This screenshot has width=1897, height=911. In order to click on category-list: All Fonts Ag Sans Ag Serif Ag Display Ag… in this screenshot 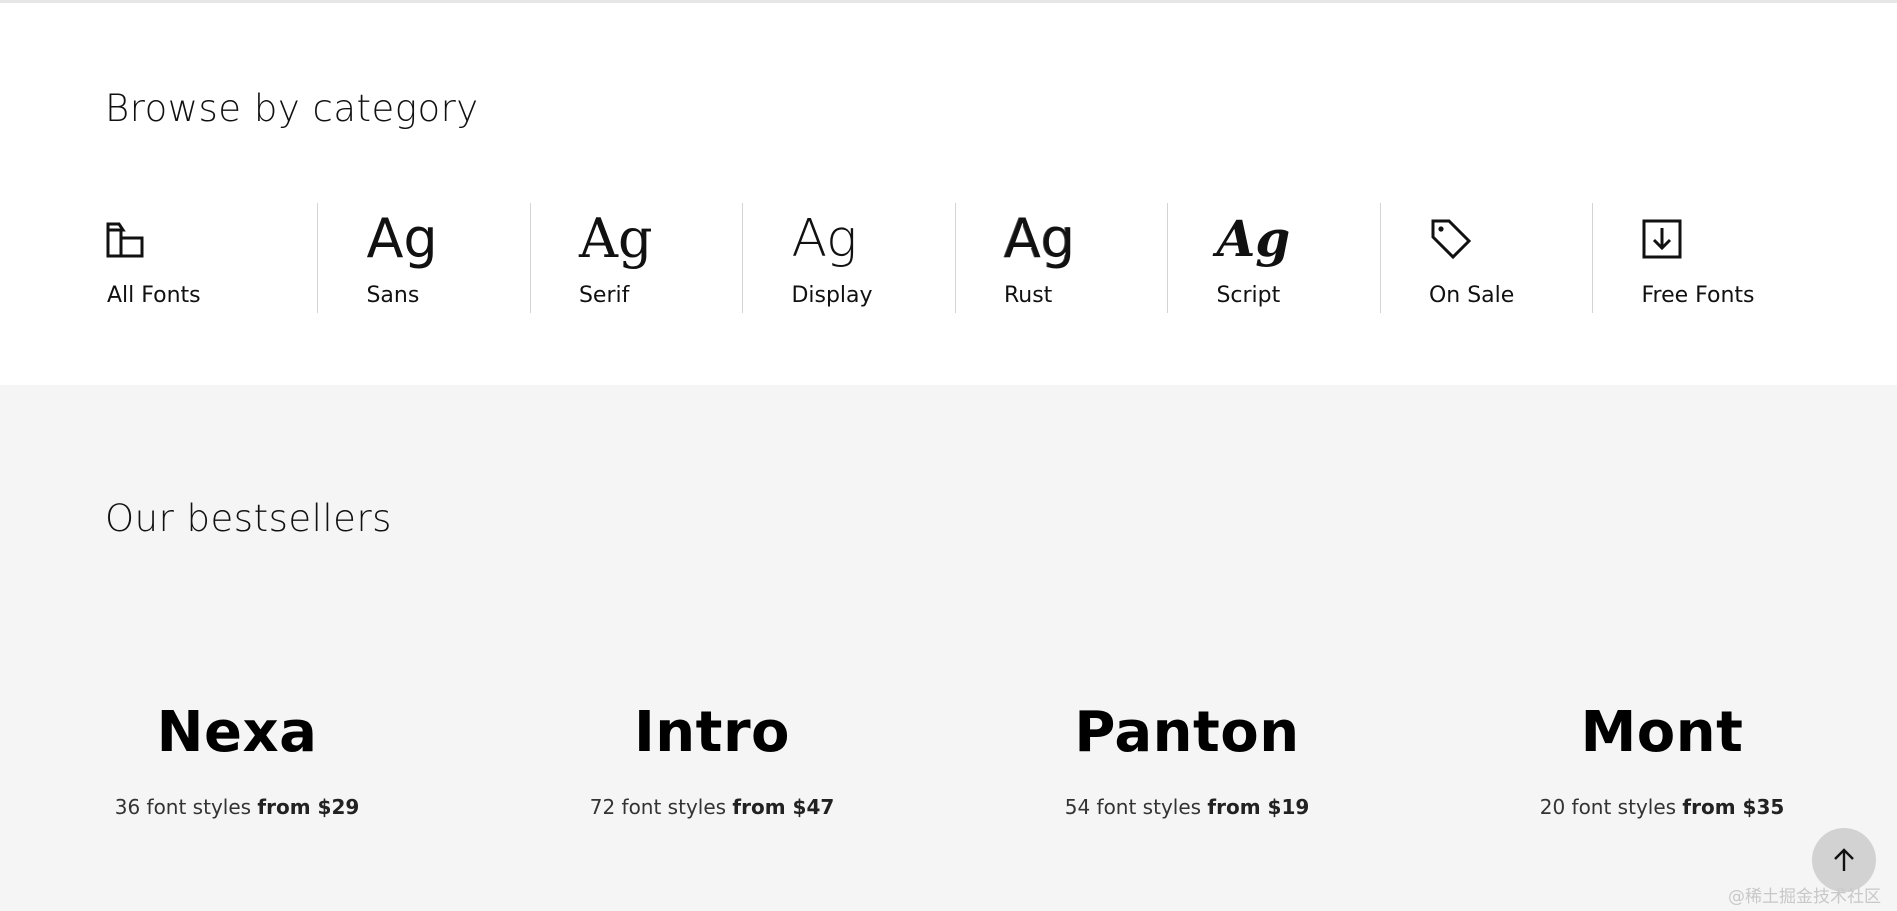, I will do `click(955, 258)`.